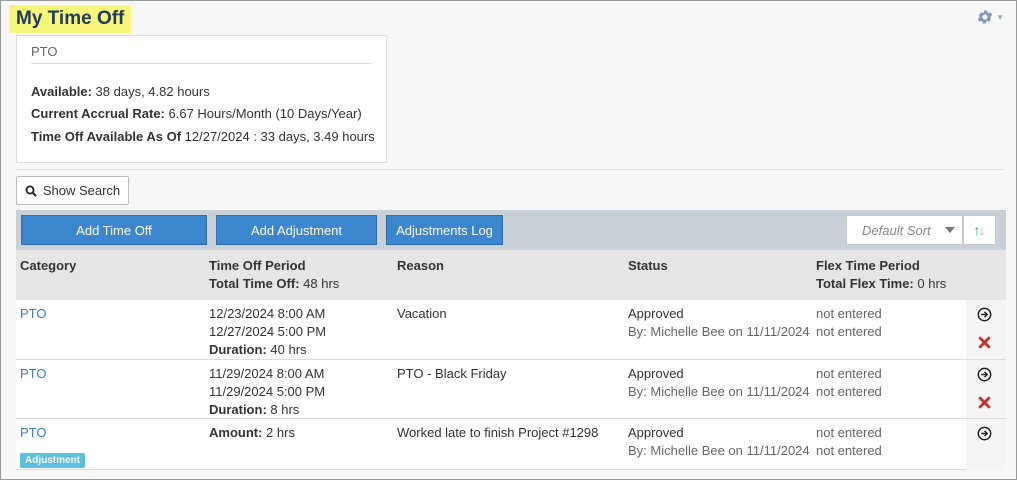 This screenshot has height=480, width=1017. I want to click on total-flex-time-value: 0 hrs, so click(930, 283).